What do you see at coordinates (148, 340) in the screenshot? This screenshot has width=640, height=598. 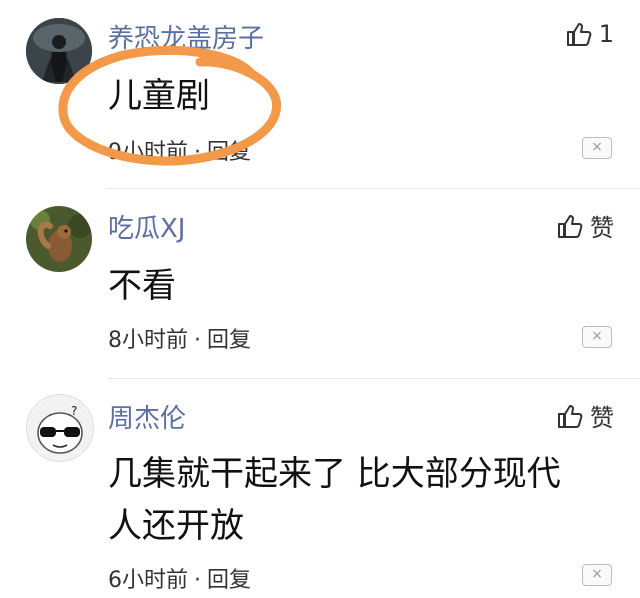 I see `timestamp: 8小时前` at bounding box center [148, 340].